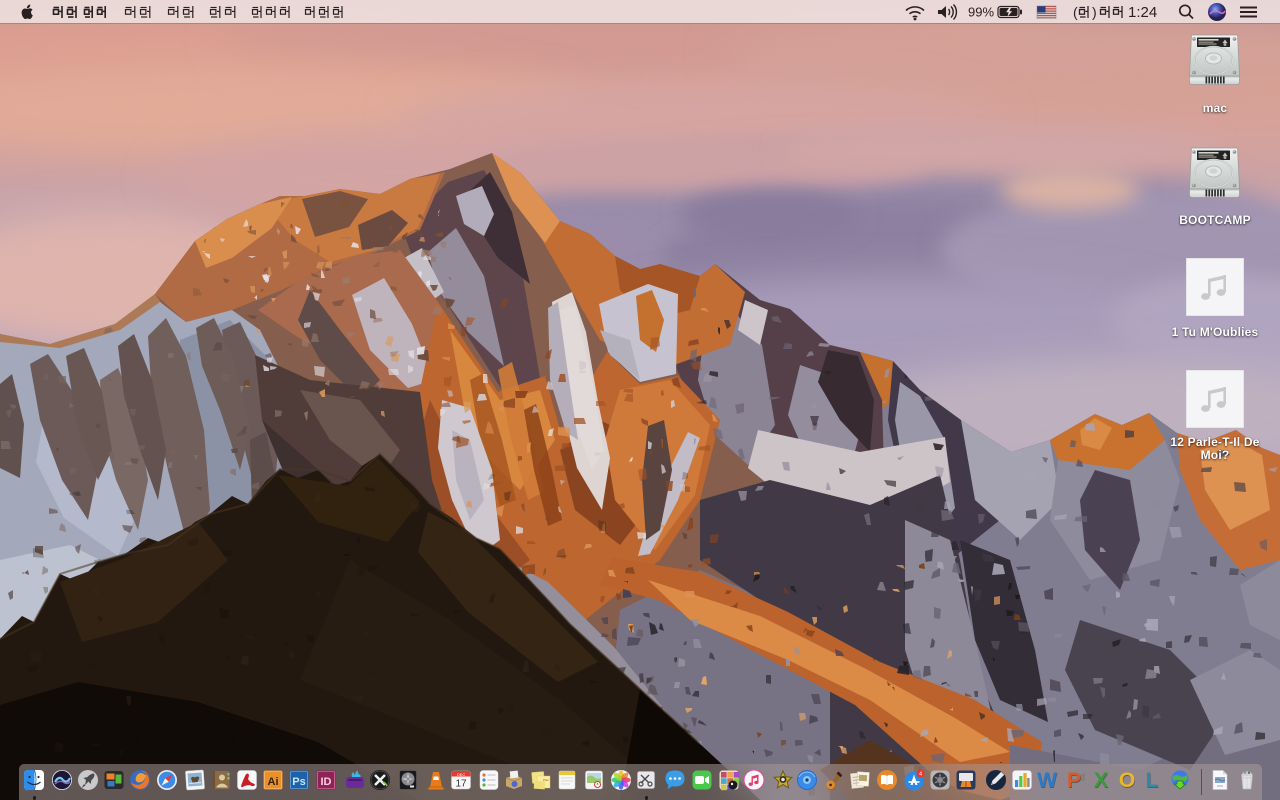  I want to click on svg-text: Ai, so click(272, 782).